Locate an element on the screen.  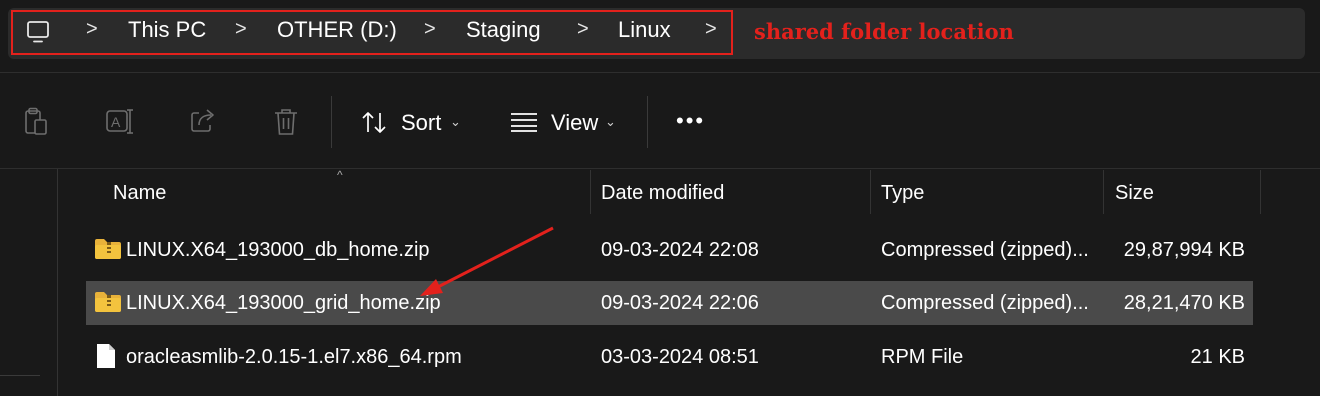
view-lines-icon is located at coordinates (524, 122).